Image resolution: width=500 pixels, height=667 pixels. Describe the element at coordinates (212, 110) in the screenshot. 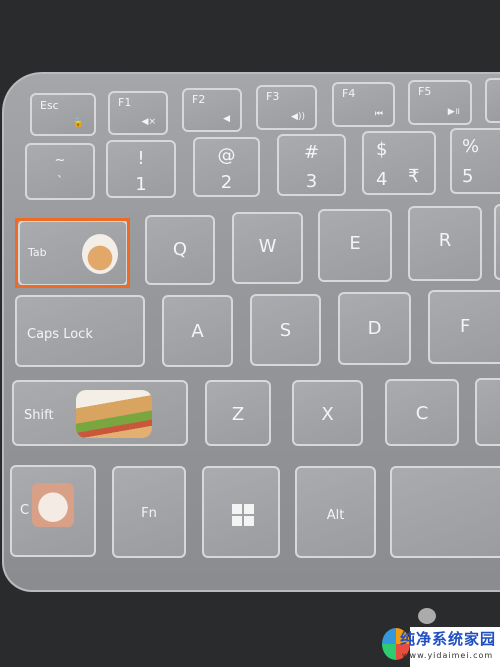

I see `key-f2: F2 ◀` at that location.